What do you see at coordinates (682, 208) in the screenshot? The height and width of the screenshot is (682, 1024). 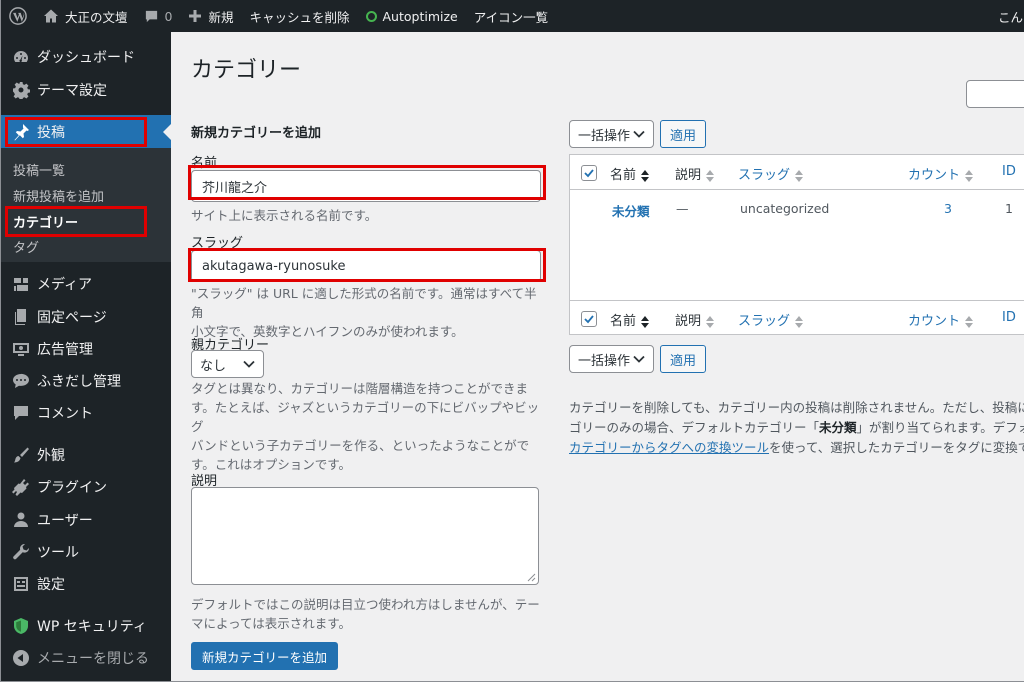 I see `category-description: —` at bounding box center [682, 208].